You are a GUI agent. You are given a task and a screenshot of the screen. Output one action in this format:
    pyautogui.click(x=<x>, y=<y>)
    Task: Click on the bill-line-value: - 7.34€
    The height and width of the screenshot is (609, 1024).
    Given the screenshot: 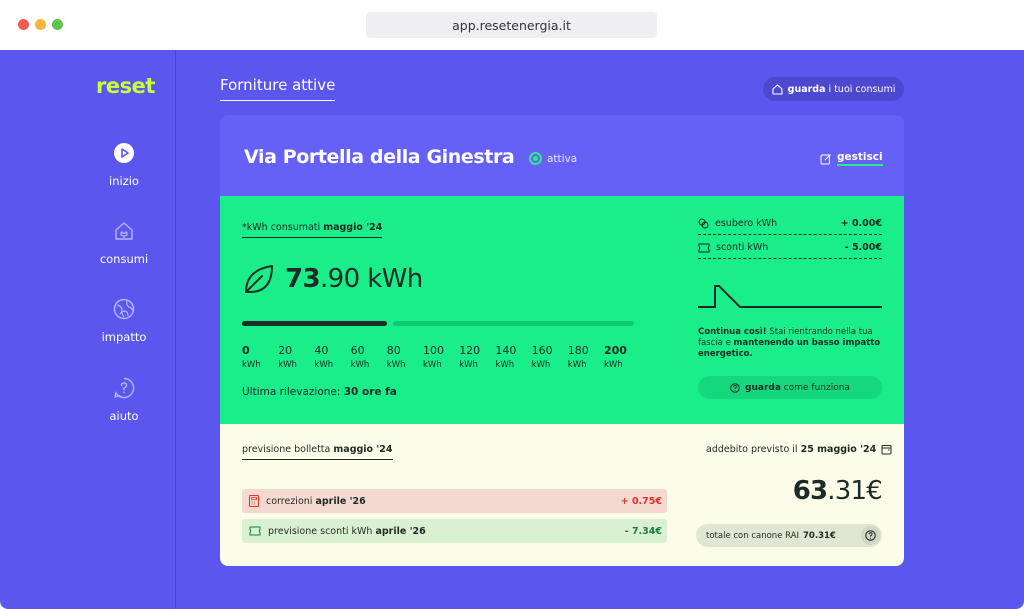 What is the action you would take?
    pyautogui.click(x=643, y=531)
    